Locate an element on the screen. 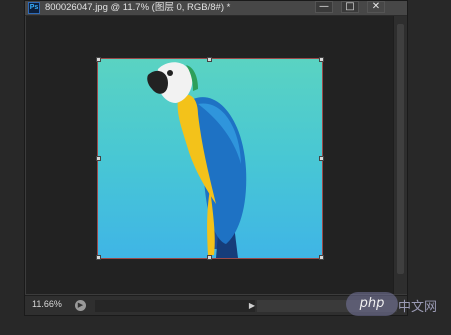 The height and width of the screenshot is (335, 451). vertical-scroll-thumb is located at coordinates (400, 149).